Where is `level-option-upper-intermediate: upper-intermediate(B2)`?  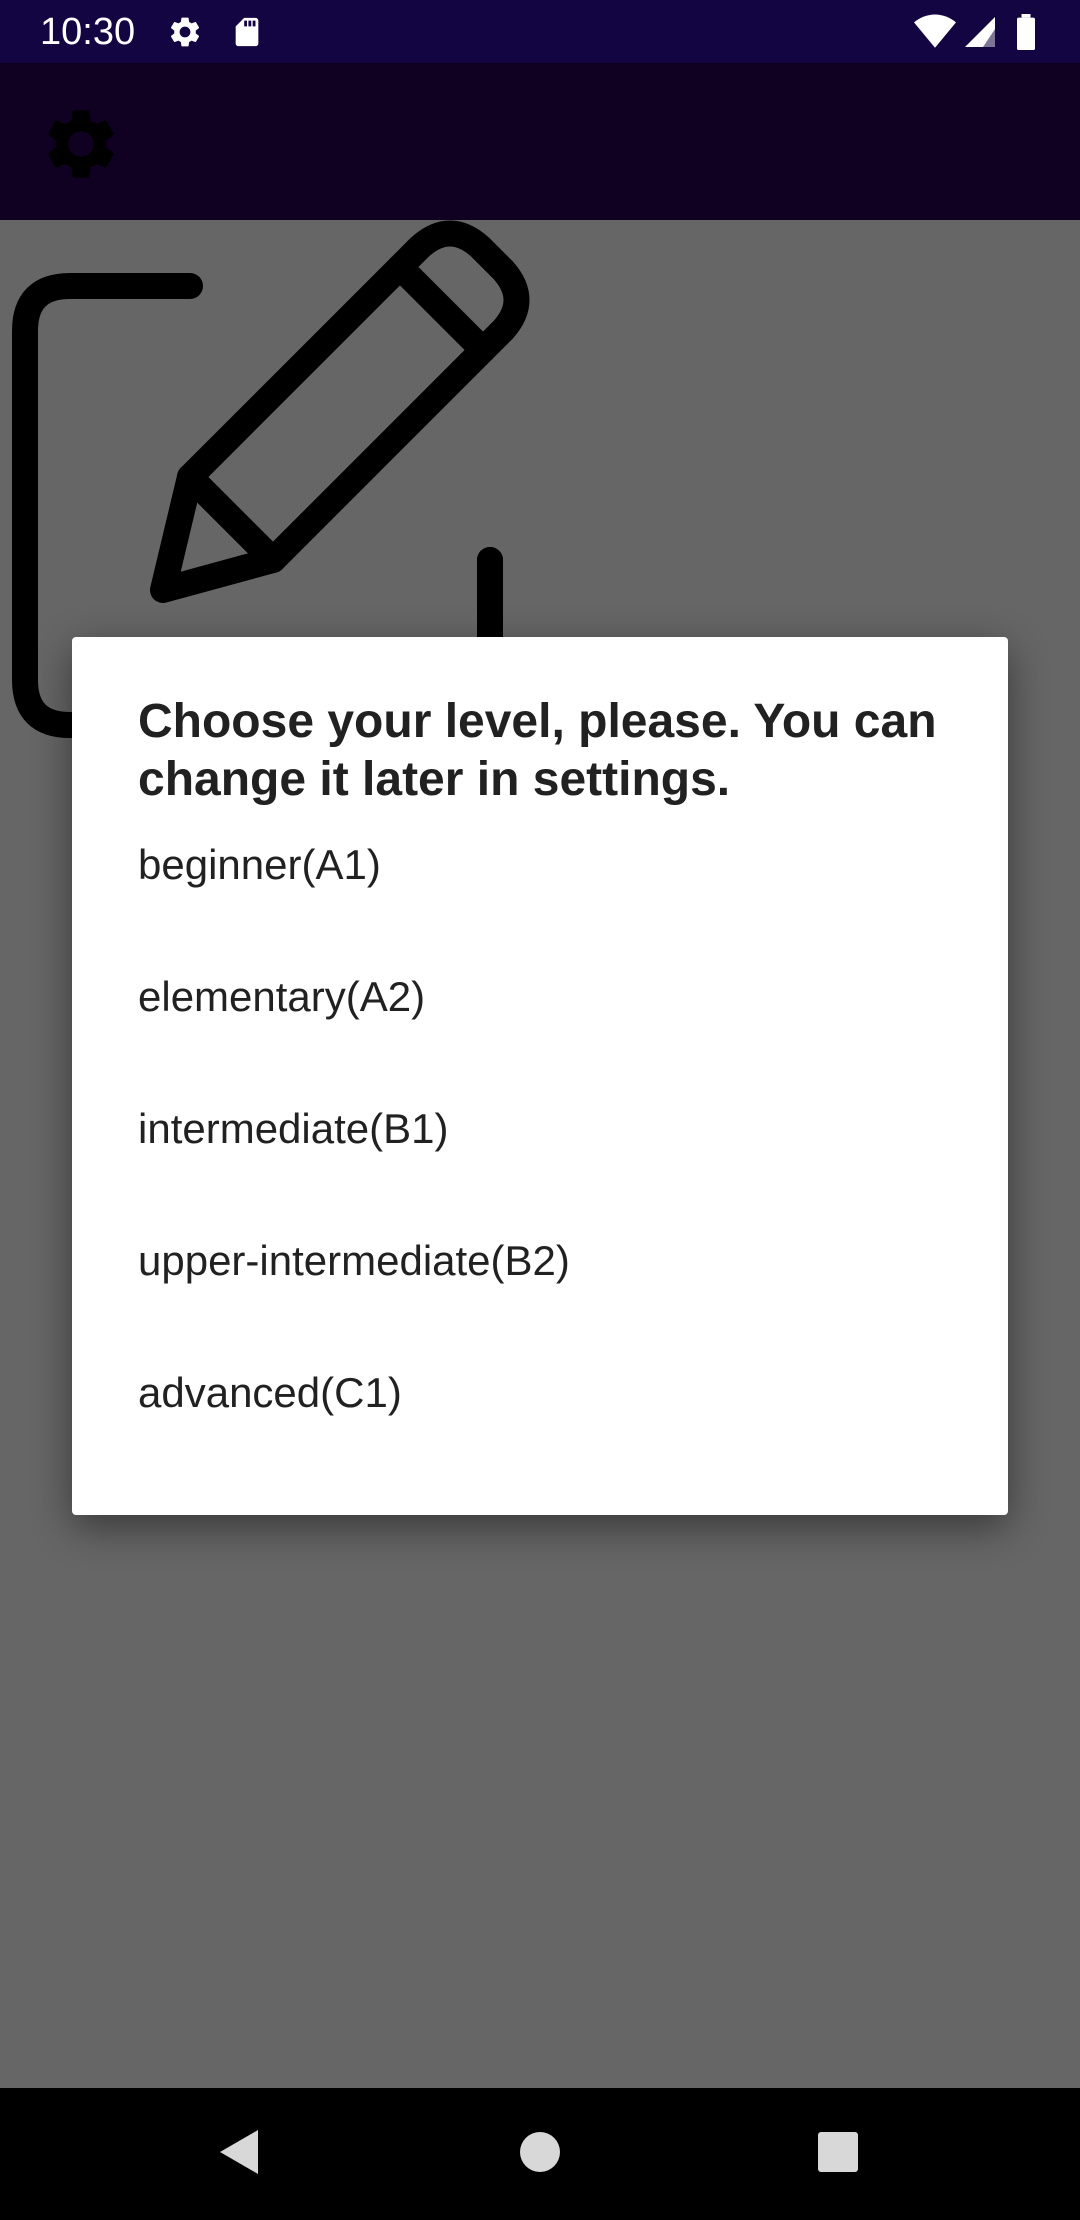 level-option-upper-intermediate: upper-intermediate(B2) is located at coordinates (540, 1261).